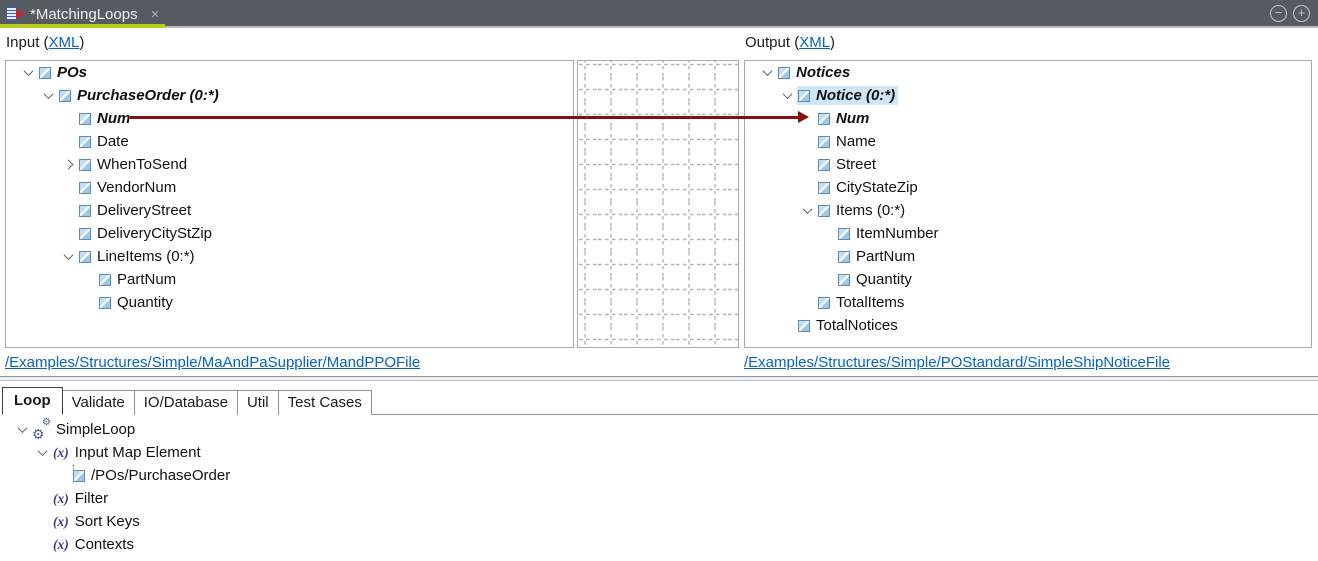 The width and height of the screenshot is (1318, 561). Describe the element at coordinates (137, 452) in the screenshot. I see `tree-node-label: Input Map Element` at that location.